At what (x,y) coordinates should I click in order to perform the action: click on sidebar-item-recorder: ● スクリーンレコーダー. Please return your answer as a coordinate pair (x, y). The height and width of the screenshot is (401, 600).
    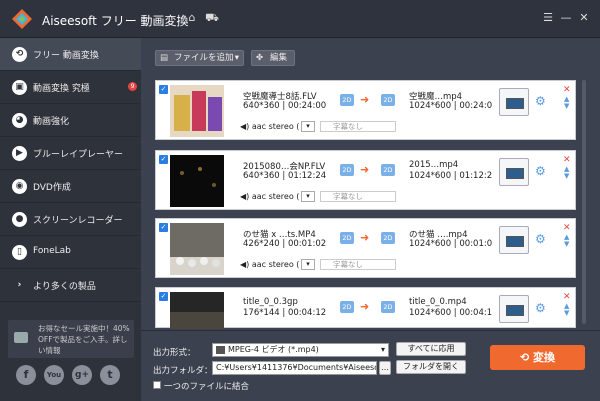
    Looking at the image, I should click on (70, 219).